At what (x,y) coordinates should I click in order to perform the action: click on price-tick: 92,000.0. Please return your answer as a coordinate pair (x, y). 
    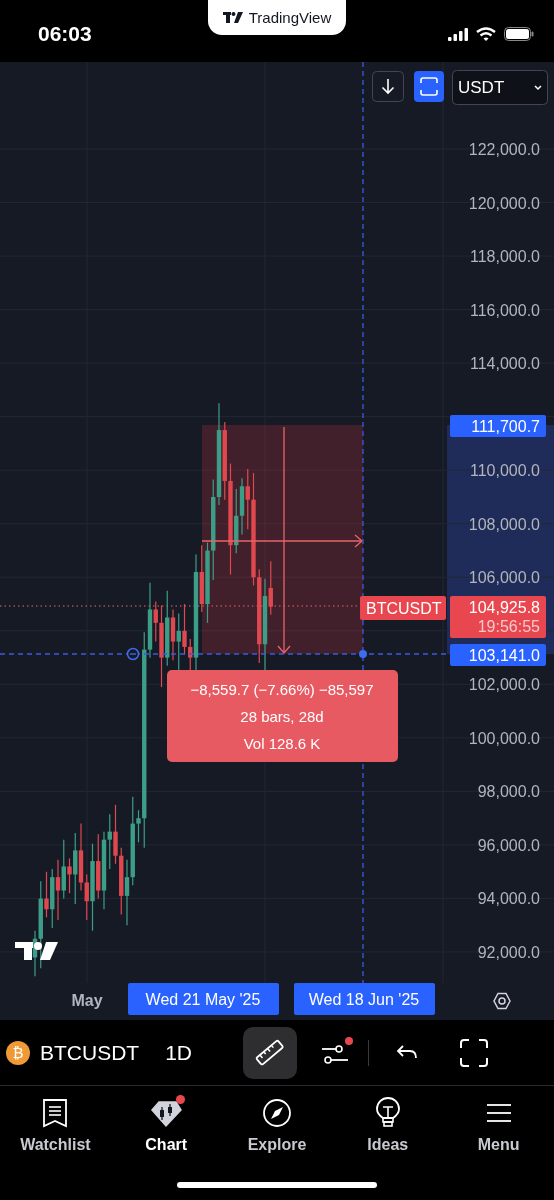
    Looking at the image, I should click on (508, 952).